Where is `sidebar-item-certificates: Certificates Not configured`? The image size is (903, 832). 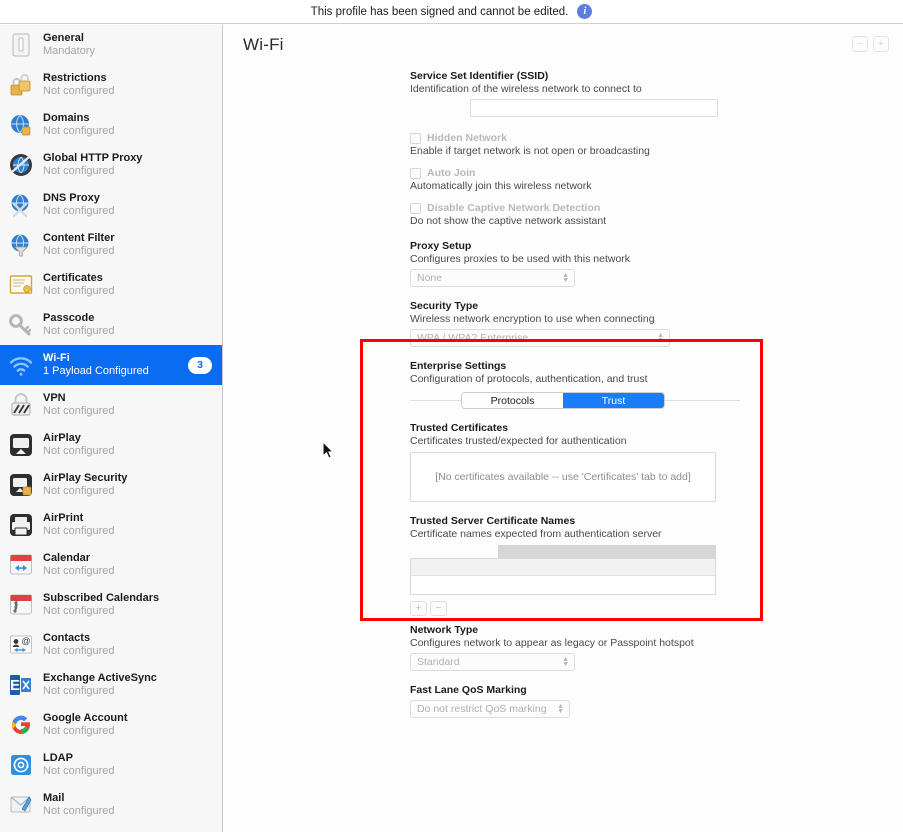
sidebar-item-certificates: Certificates Not configured is located at coordinates (111, 285).